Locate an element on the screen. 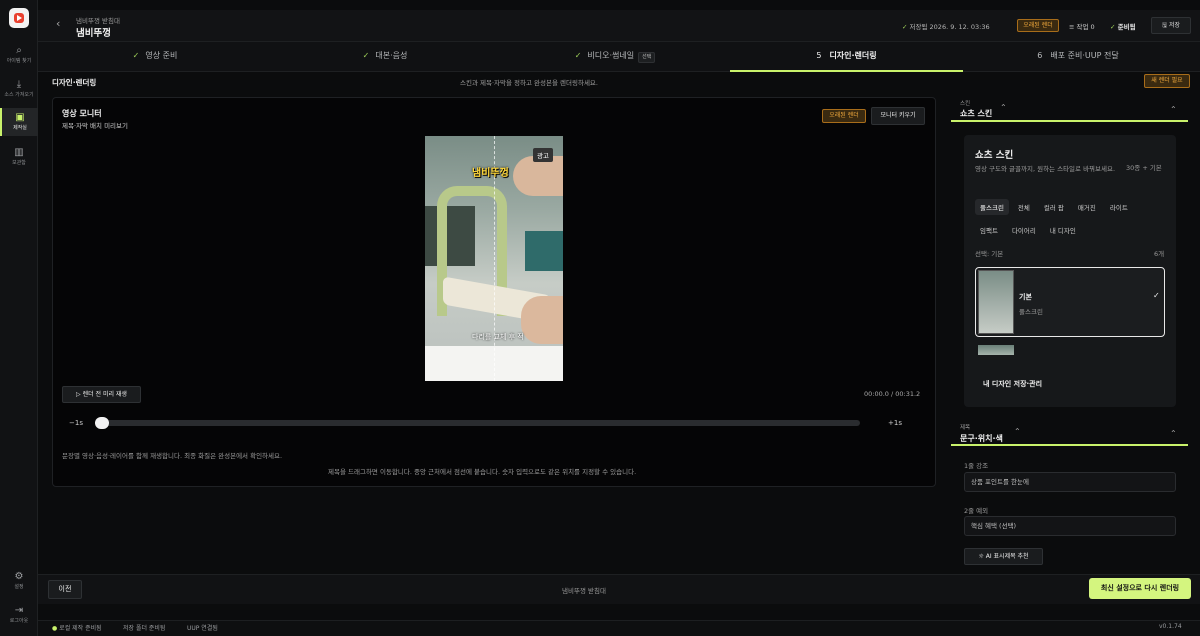 The height and width of the screenshot is (636, 1200). jobs-indicator: ≡ 작업 0 is located at coordinates (1082, 26).